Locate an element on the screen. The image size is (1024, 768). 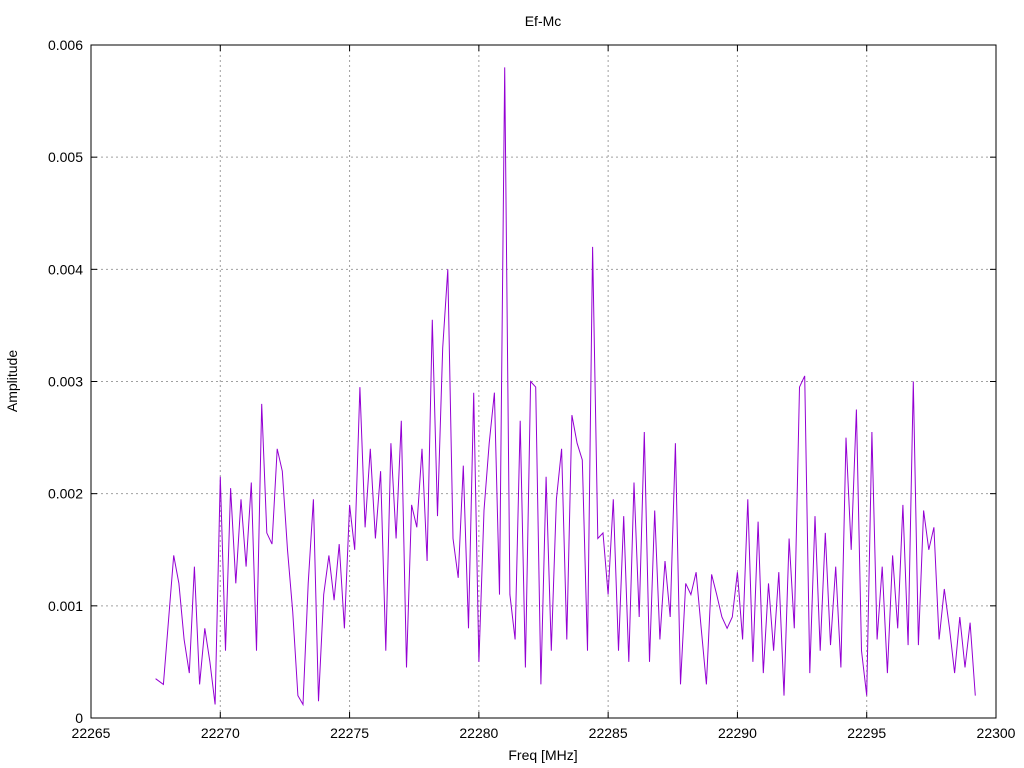
y-tick-label: 0.005 is located at coordinates (65, 157).